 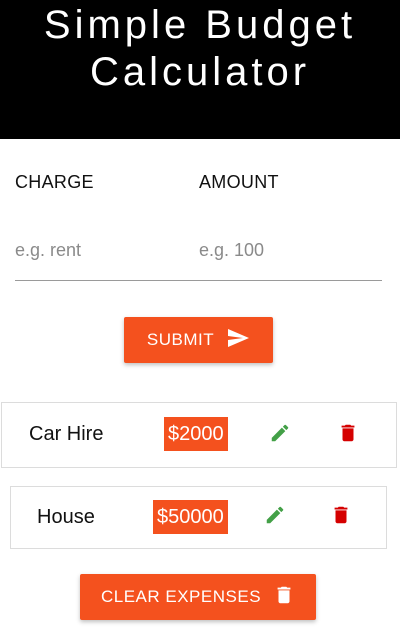 I want to click on amount-label: AMOUNT, so click(x=239, y=182).